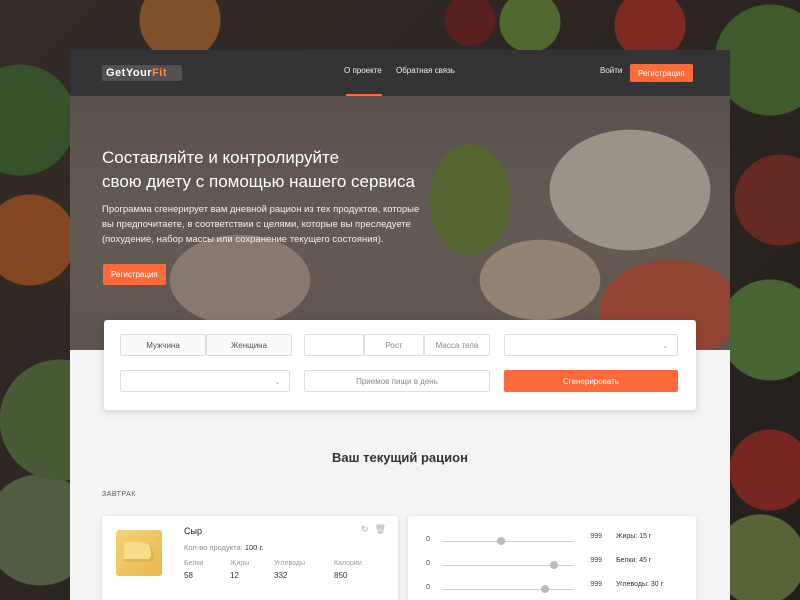 The image size is (800, 600). What do you see at coordinates (394, 345) in the screenshot?
I see `height-input: Рост` at bounding box center [394, 345].